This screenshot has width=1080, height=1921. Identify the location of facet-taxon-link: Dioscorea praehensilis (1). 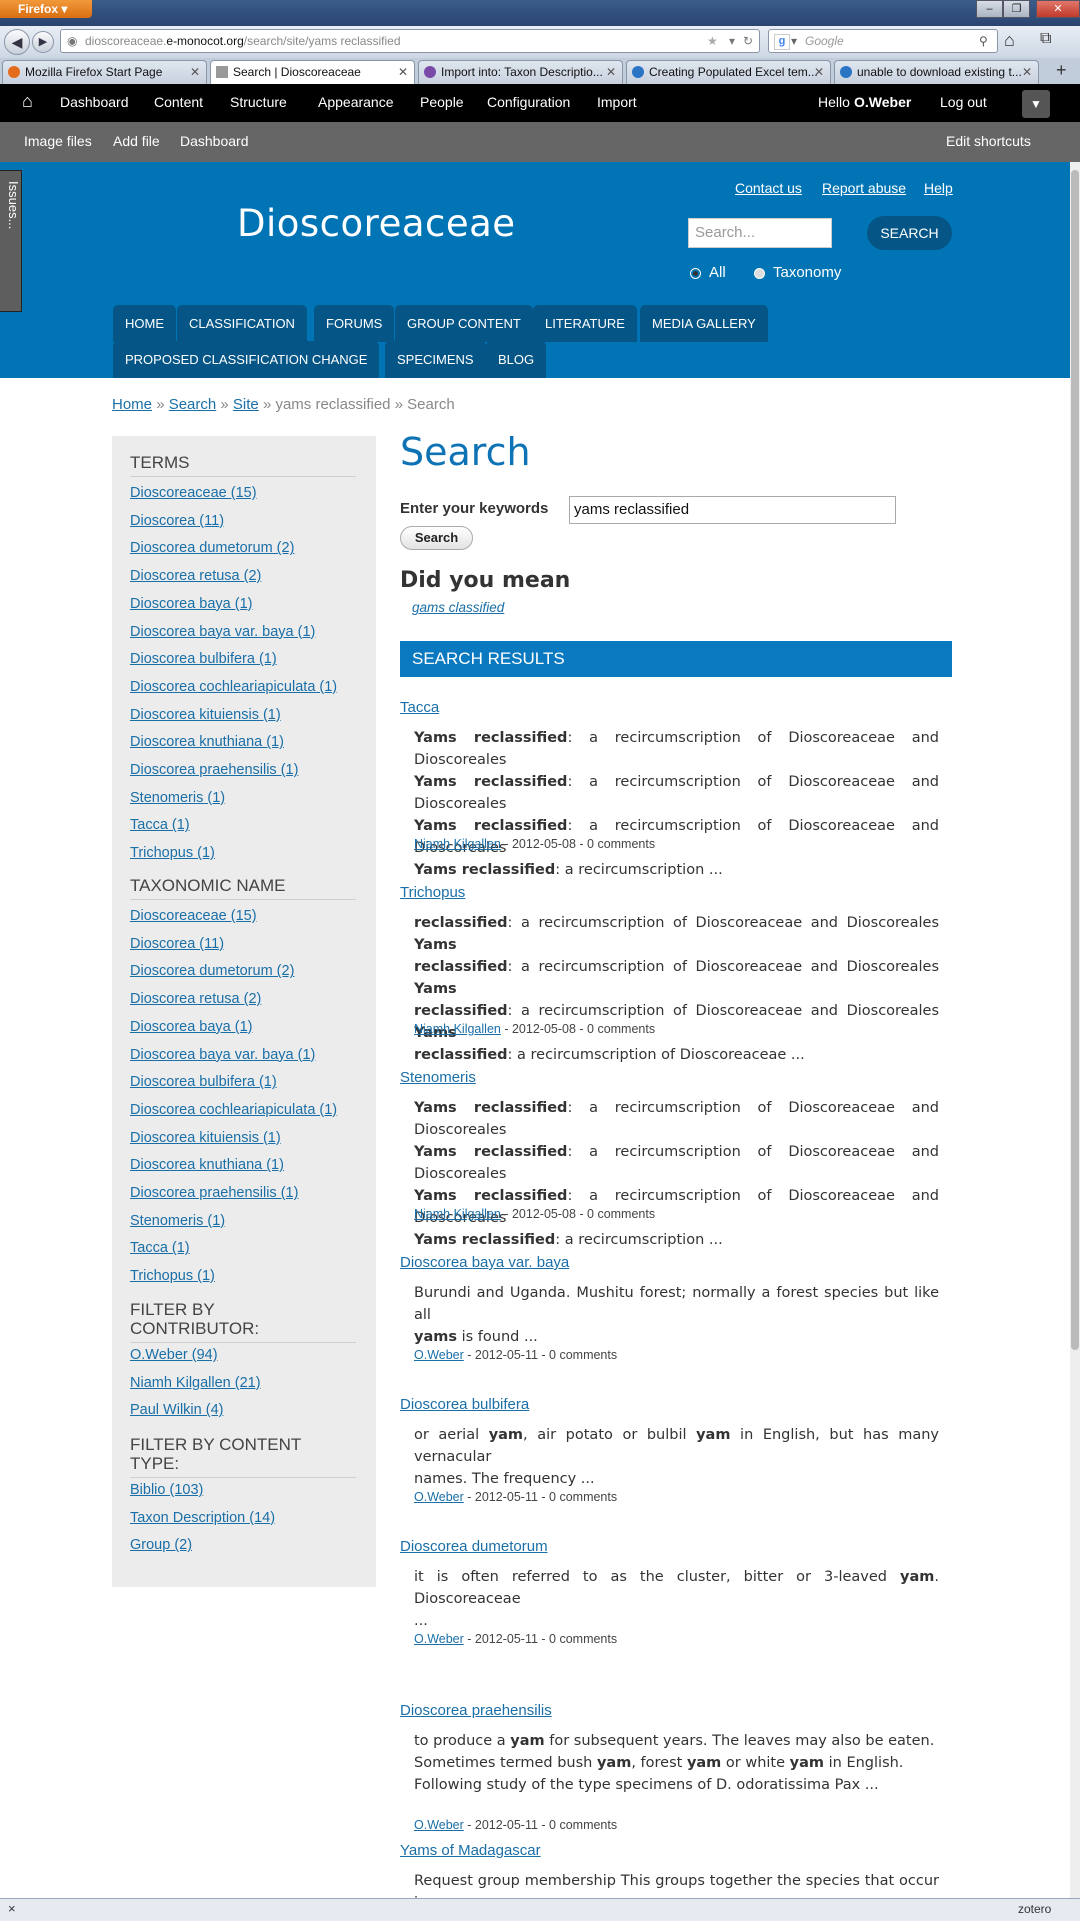
(214, 1193).